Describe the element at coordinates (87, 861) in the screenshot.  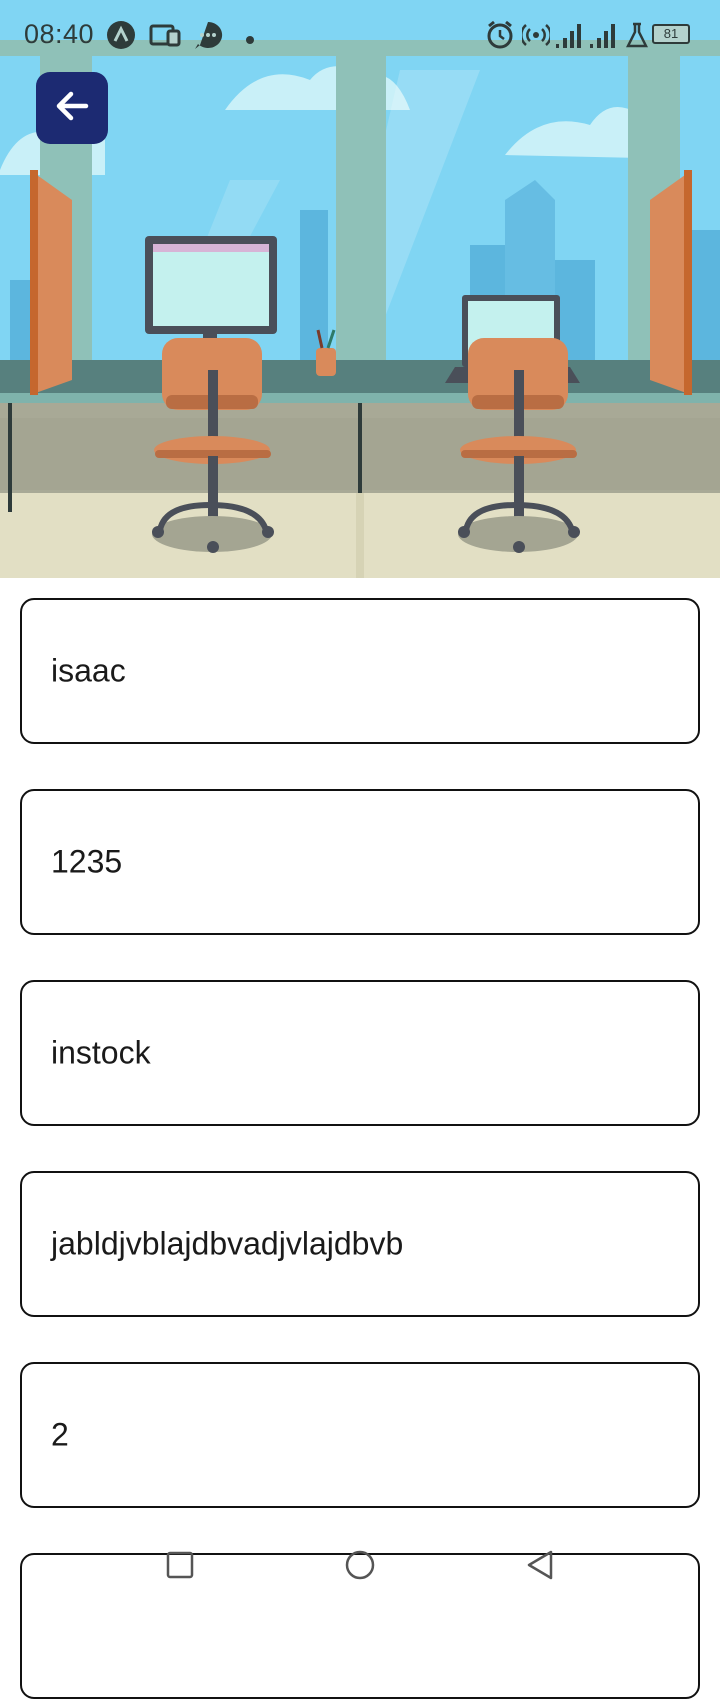
I see `field-value: 1235` at that location.